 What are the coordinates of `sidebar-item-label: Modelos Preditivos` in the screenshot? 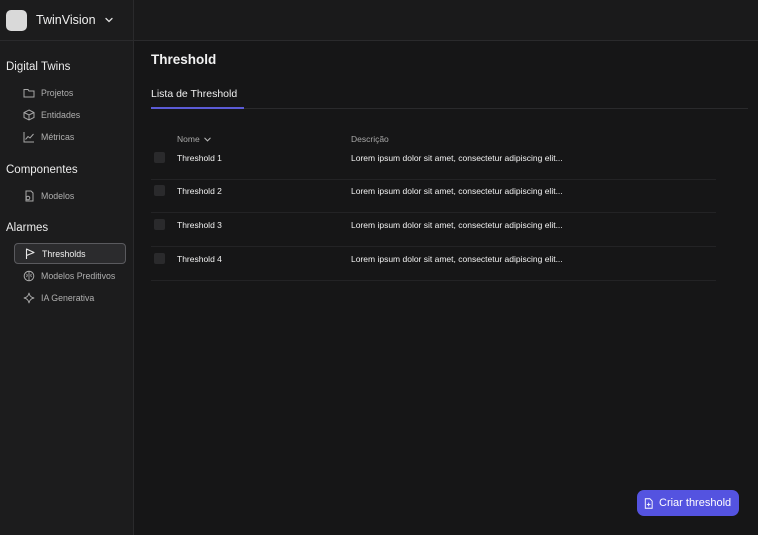 It's located at (78, 275).